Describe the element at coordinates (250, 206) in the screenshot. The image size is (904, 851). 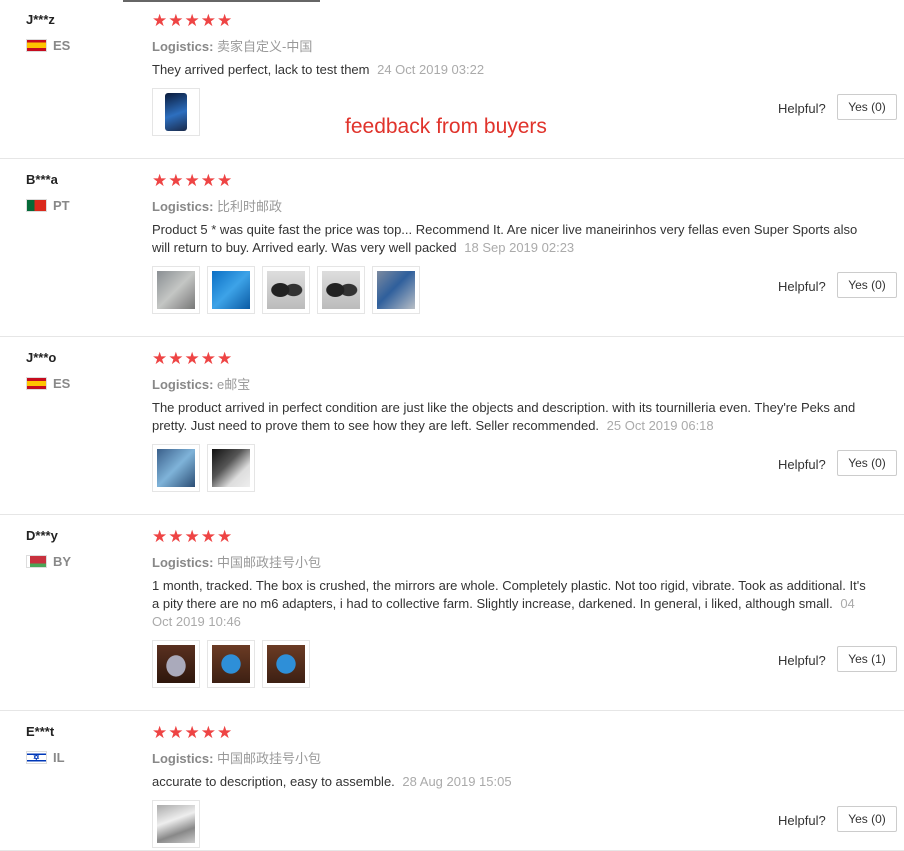
I see `logistics-value: 比利时邮政` at that location.